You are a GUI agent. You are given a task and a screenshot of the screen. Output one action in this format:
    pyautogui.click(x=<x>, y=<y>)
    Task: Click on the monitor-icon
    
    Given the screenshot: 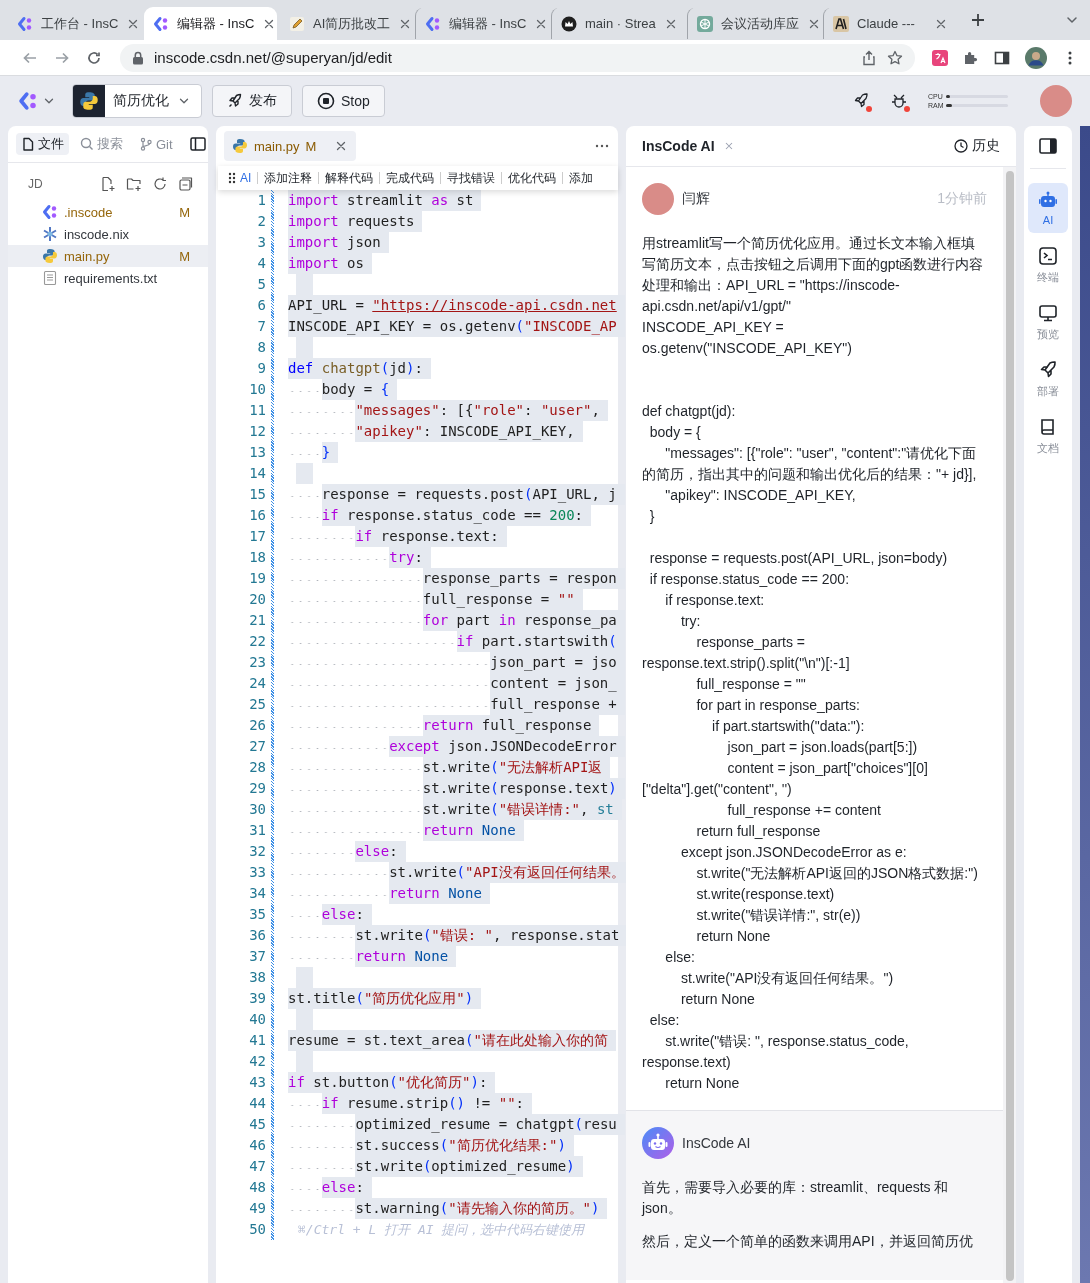 What is the action you would take?
    pyautogui.click(x=1048, y=312)
    